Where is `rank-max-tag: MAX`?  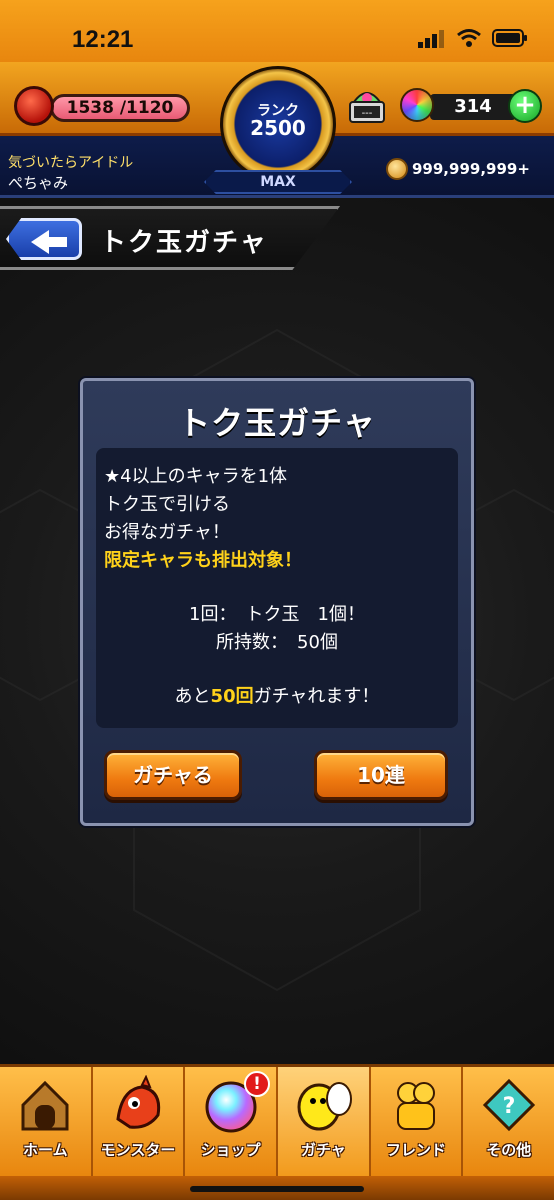 rank-max-tag: MAX is located at coordinates (278, 182).